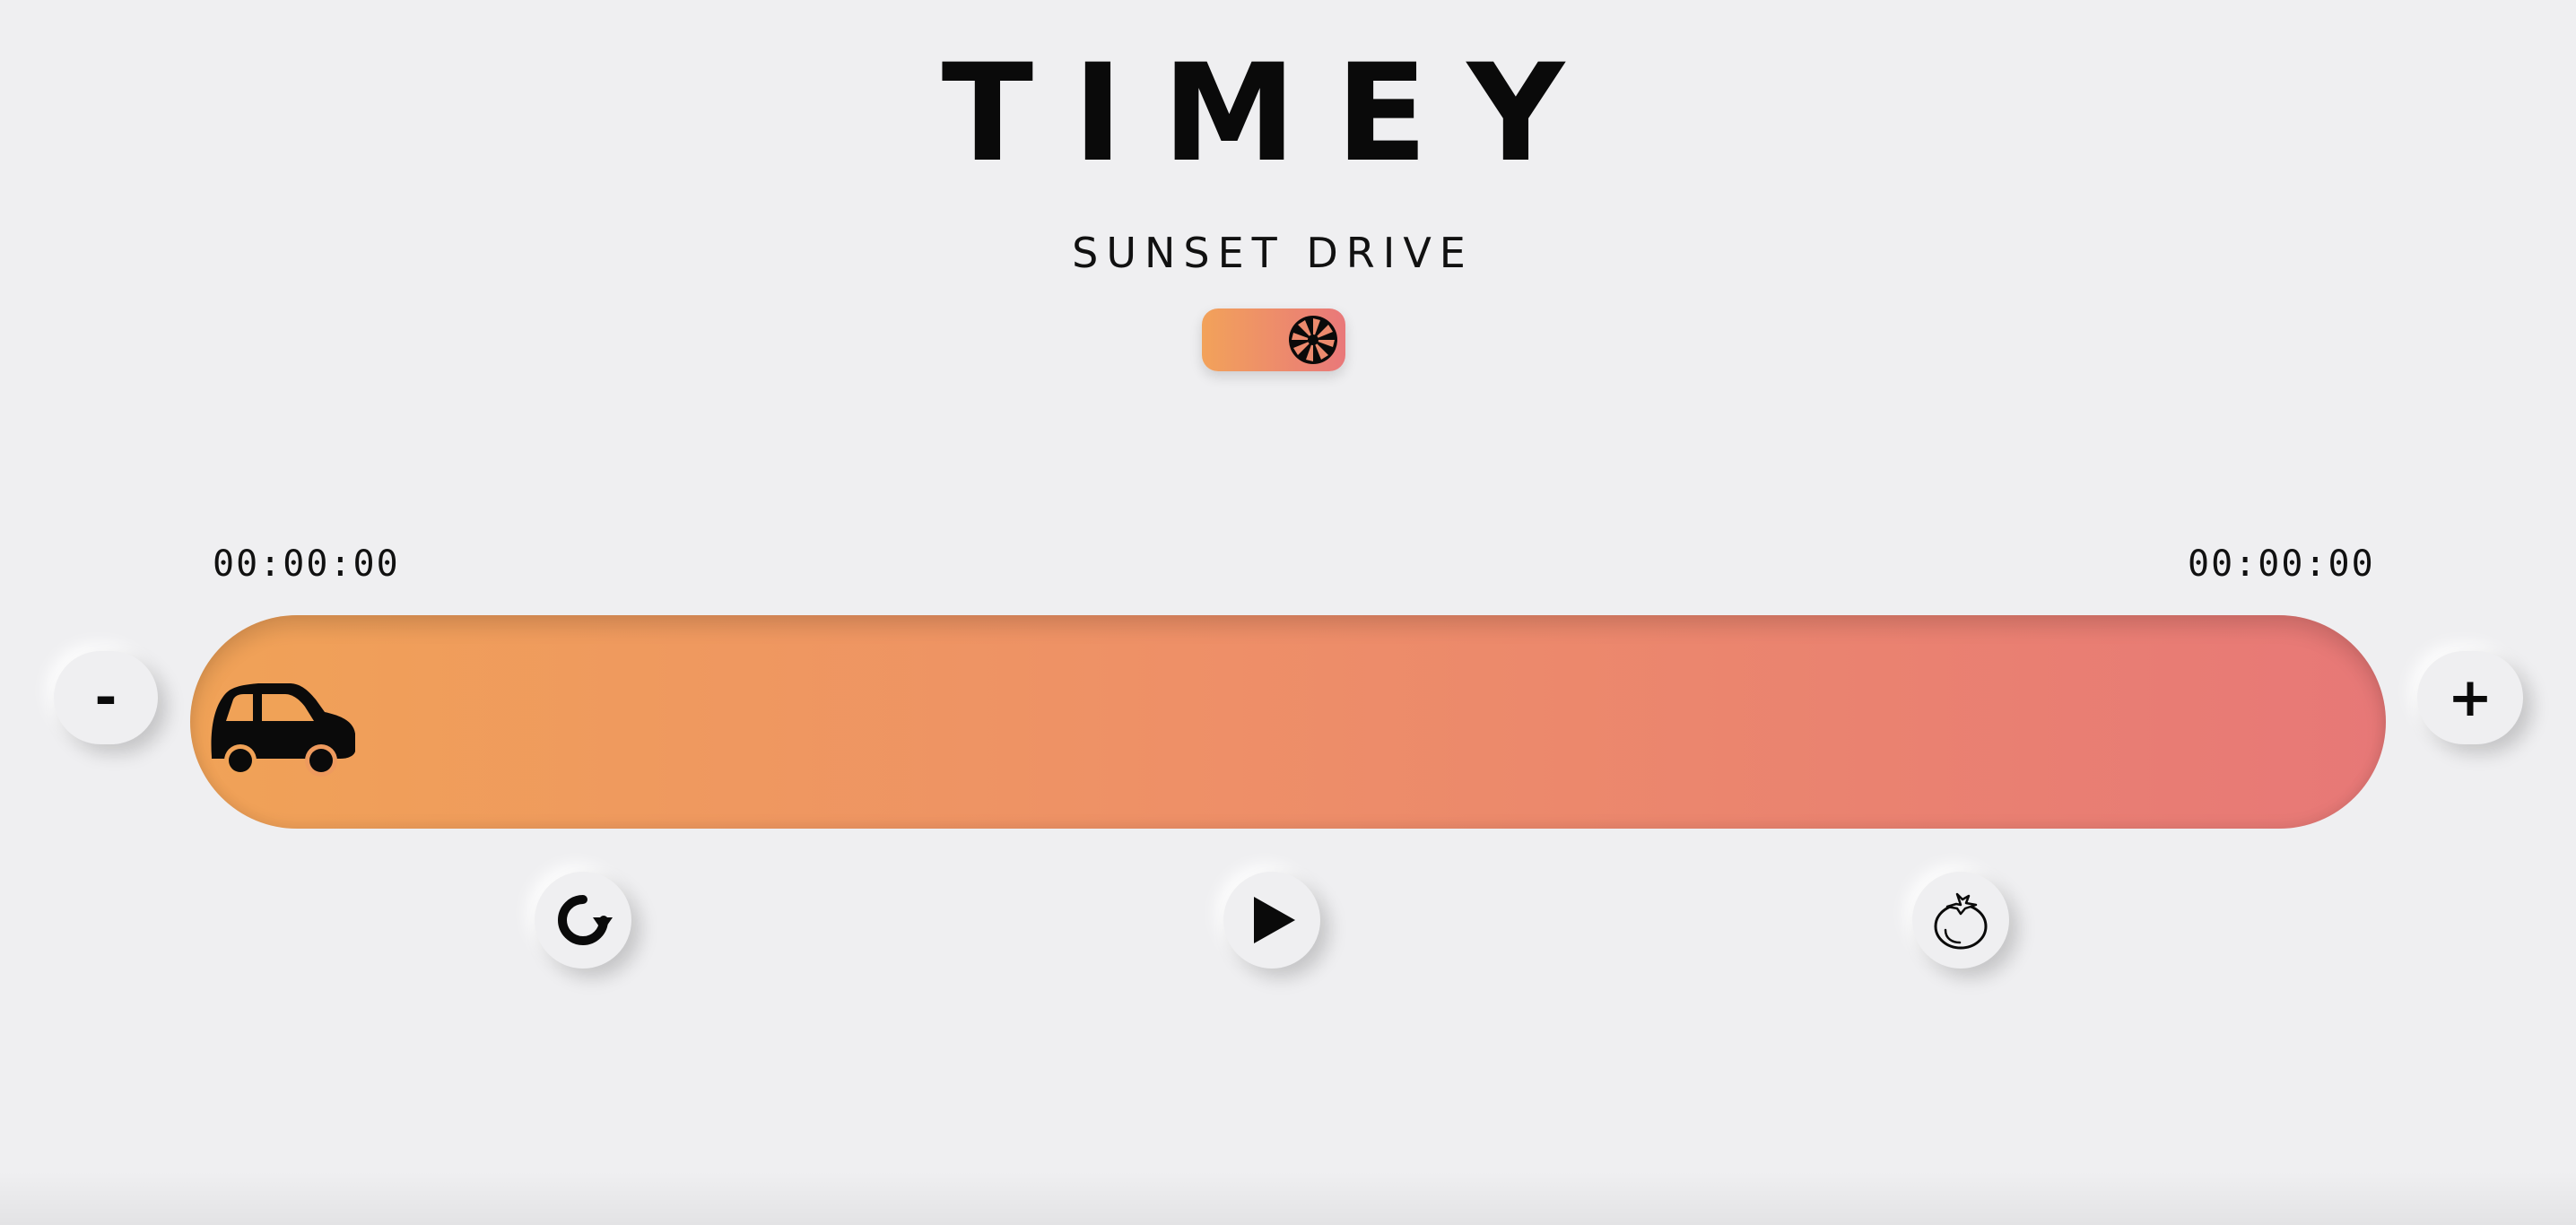  I want to click on decrease-button: -, so click(106, 697).